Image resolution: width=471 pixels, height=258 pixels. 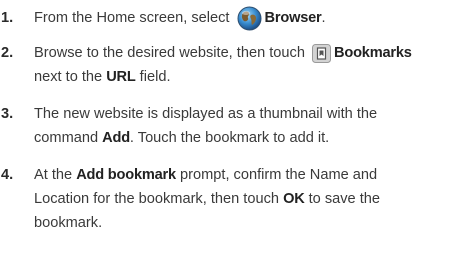 I want to click on step-text: prompt, confirm the Name and, so click(x=276, y=175).